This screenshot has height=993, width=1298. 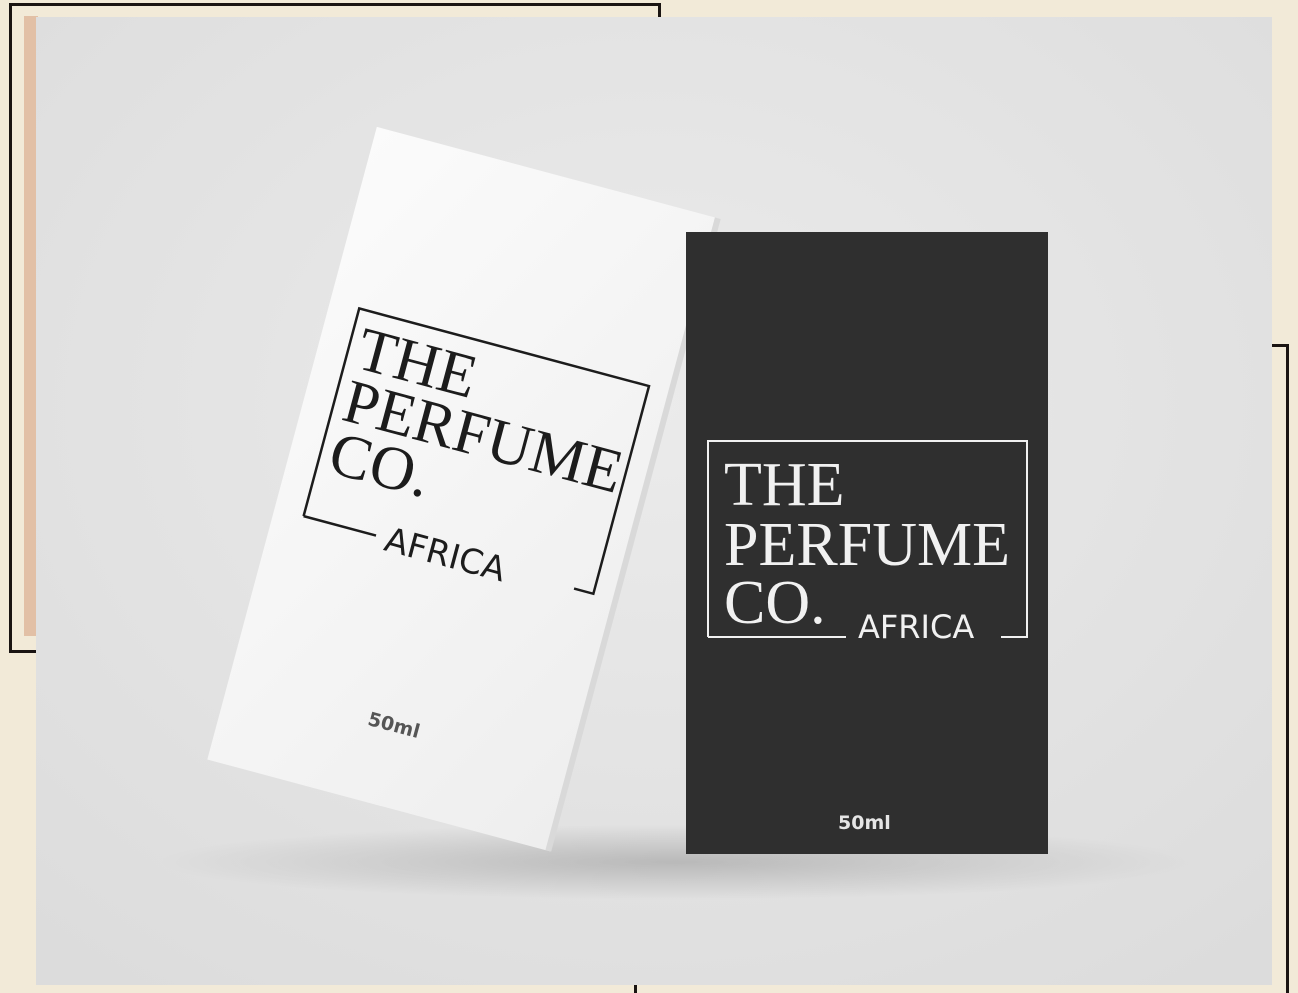 I want to click on black-box-brand-line-1: THE, so click(x=784, y=485).